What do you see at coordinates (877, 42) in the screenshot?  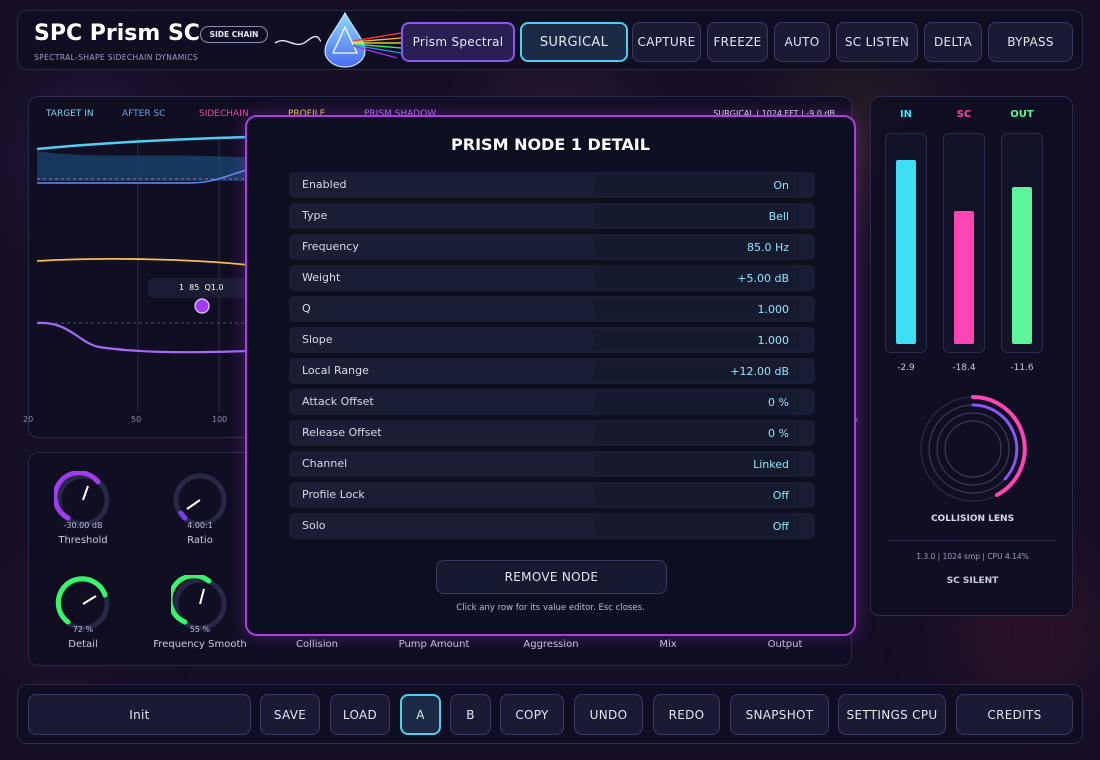 I see `sc-listen-button: SC LISTEN` at bounding box center [877, 42].